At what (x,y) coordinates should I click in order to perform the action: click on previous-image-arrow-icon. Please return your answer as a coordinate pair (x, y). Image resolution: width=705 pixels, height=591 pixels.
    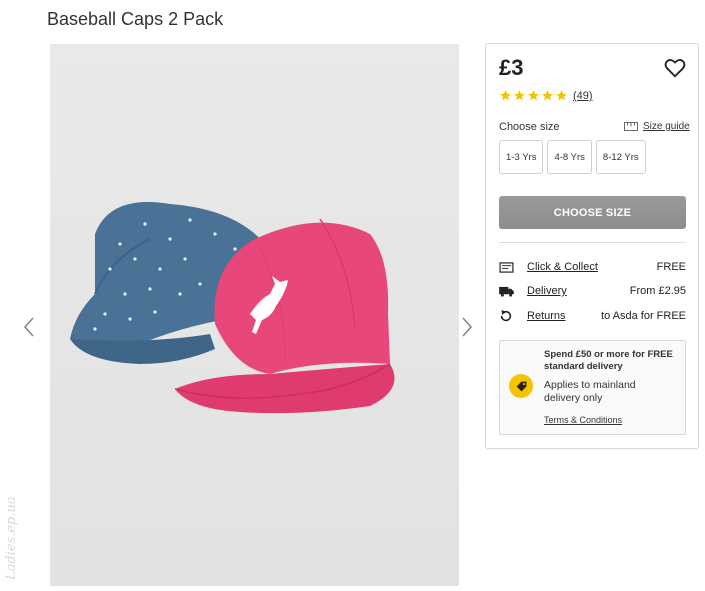
    Looking at the image, I should click on (32, 328).